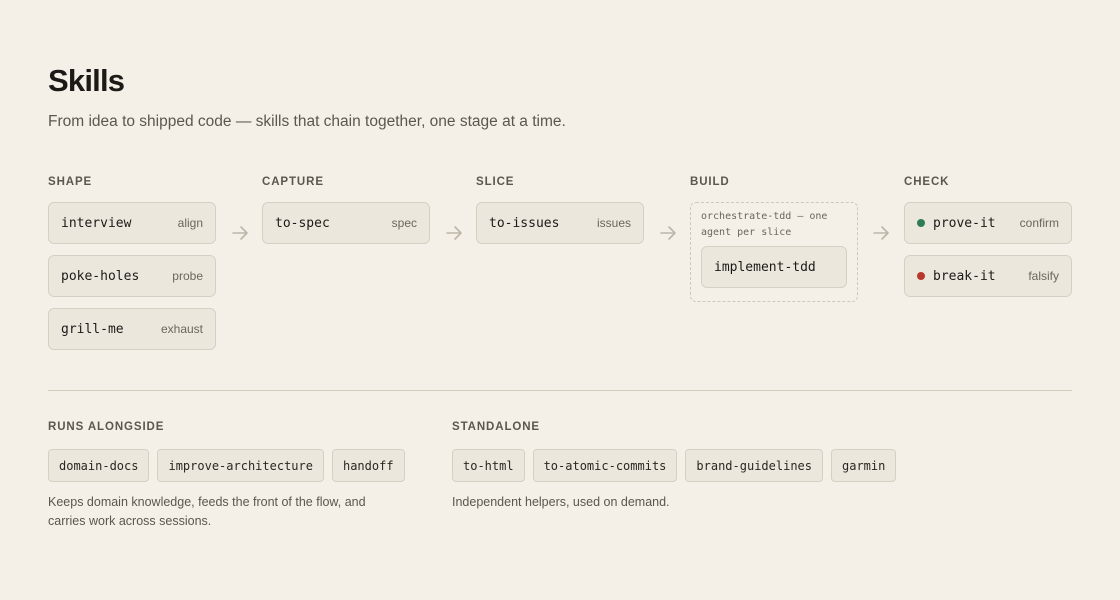  I want to click on chip-brand-guidelines: brand-guidelines, so click(754, 465).